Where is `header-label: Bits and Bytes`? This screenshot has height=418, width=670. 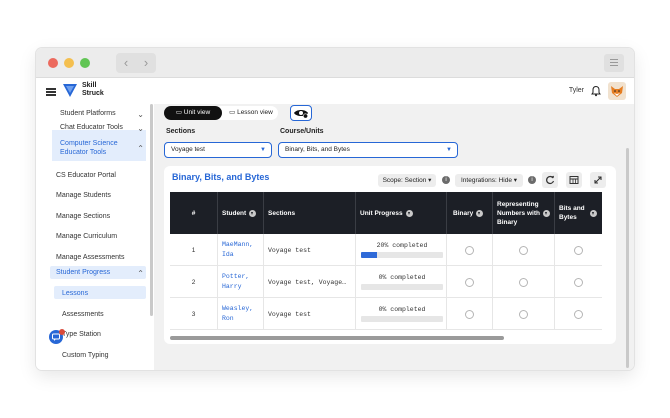
header-label: Bits and Bytes is located at coordinates (572, 213).